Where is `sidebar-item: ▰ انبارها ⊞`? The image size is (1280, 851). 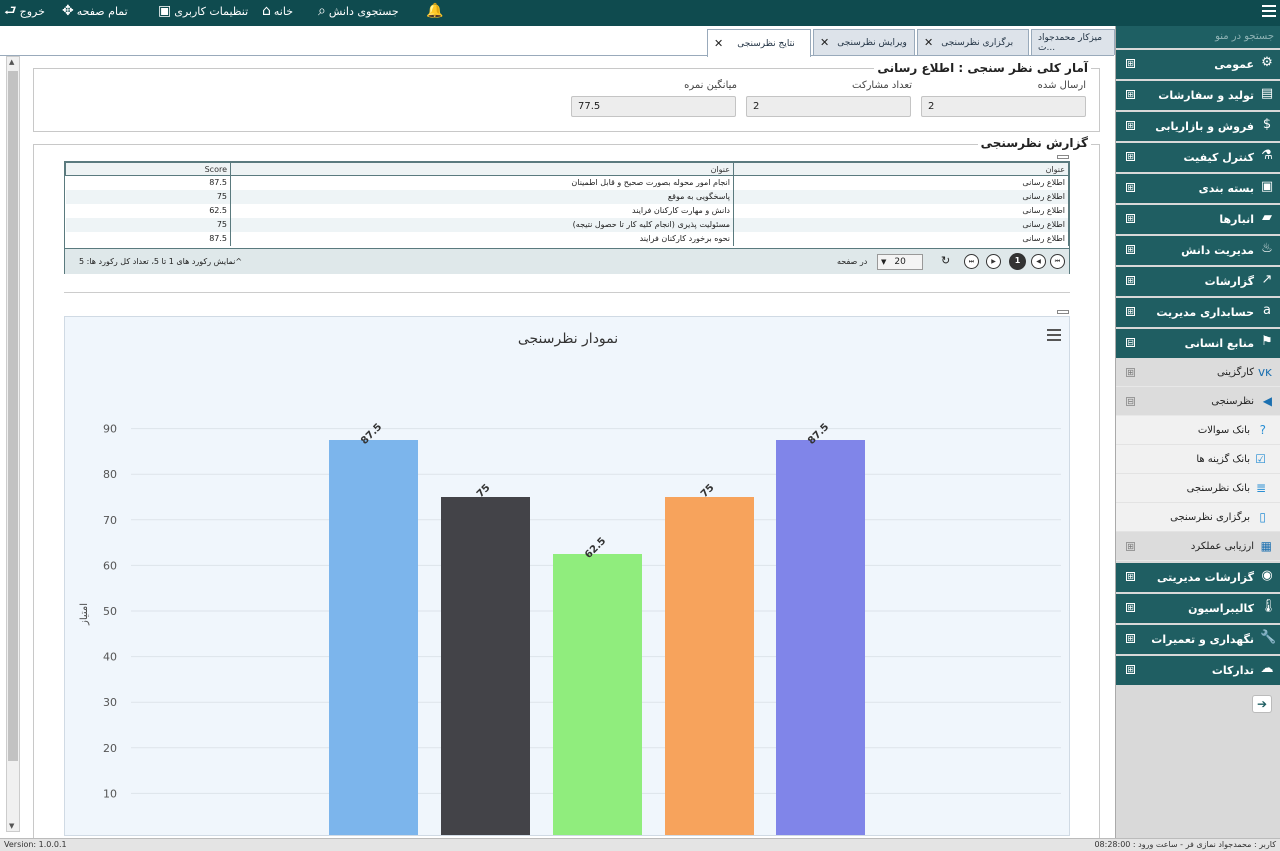
sidebar-item: ▰ انبارها ⊞ is located at coordinates (1198, 219).